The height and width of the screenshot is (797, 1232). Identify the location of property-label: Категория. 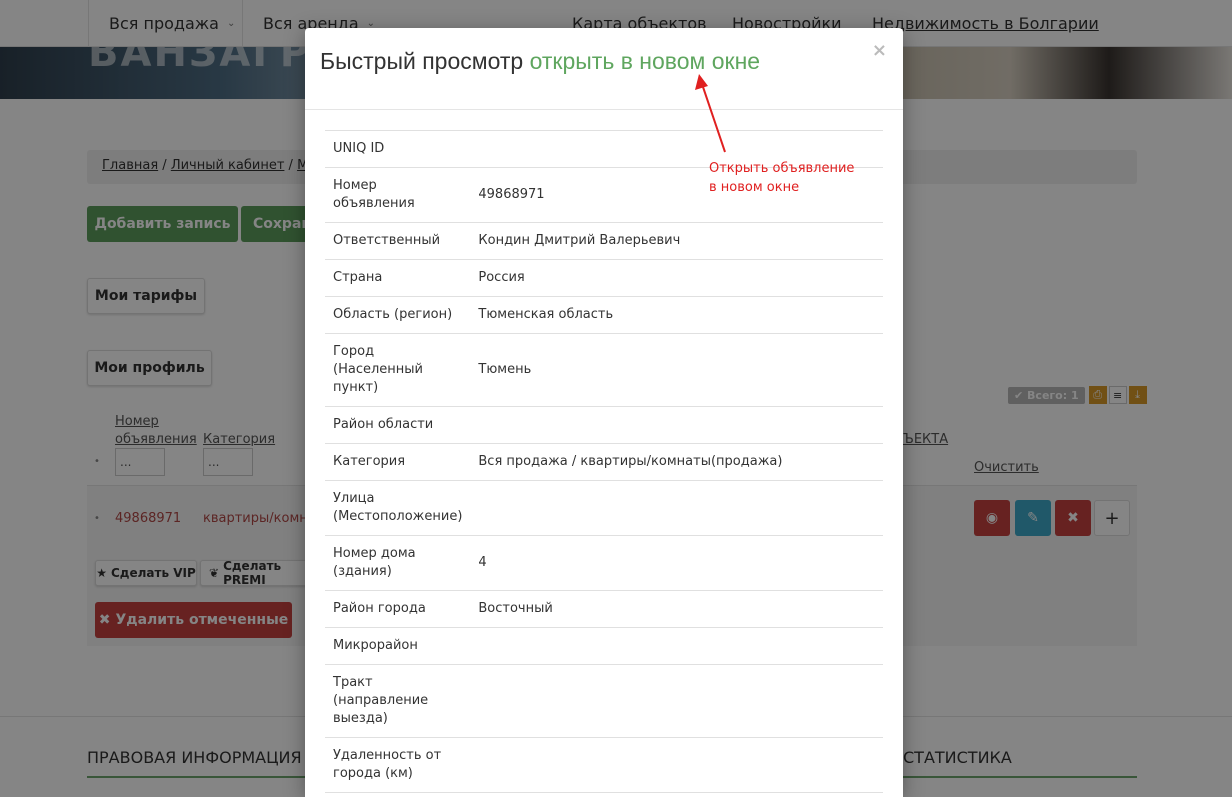
(398, 462).